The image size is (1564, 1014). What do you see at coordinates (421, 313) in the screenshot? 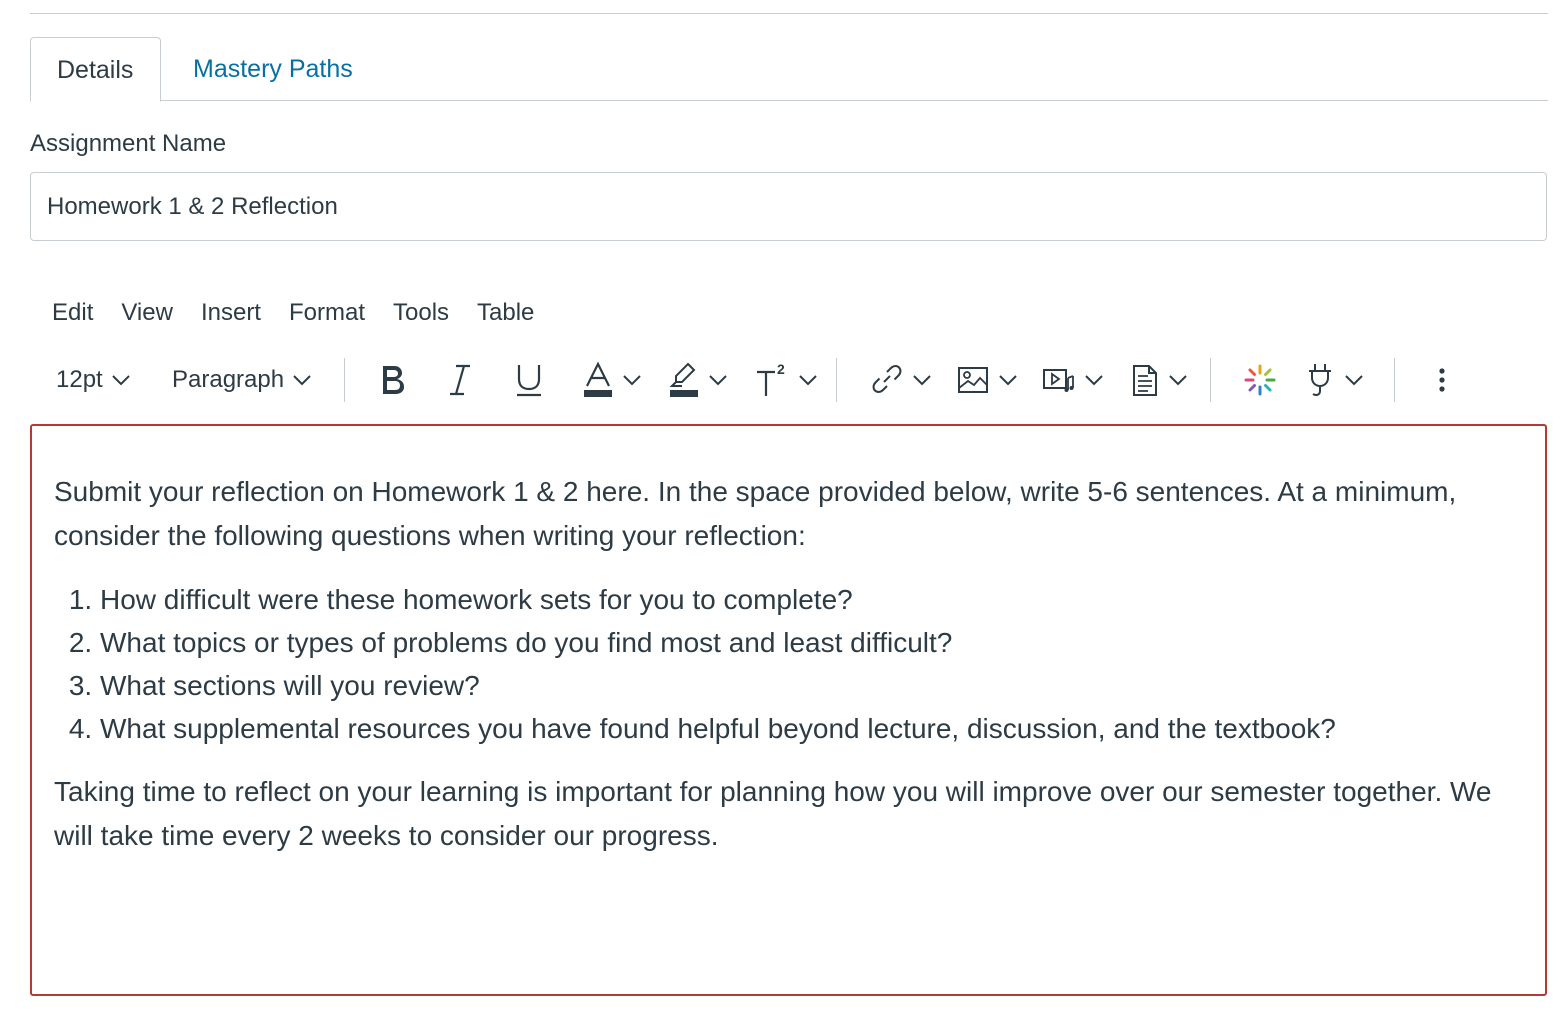
I see `menu-tools: Tools` at bounding box center [421, 313].